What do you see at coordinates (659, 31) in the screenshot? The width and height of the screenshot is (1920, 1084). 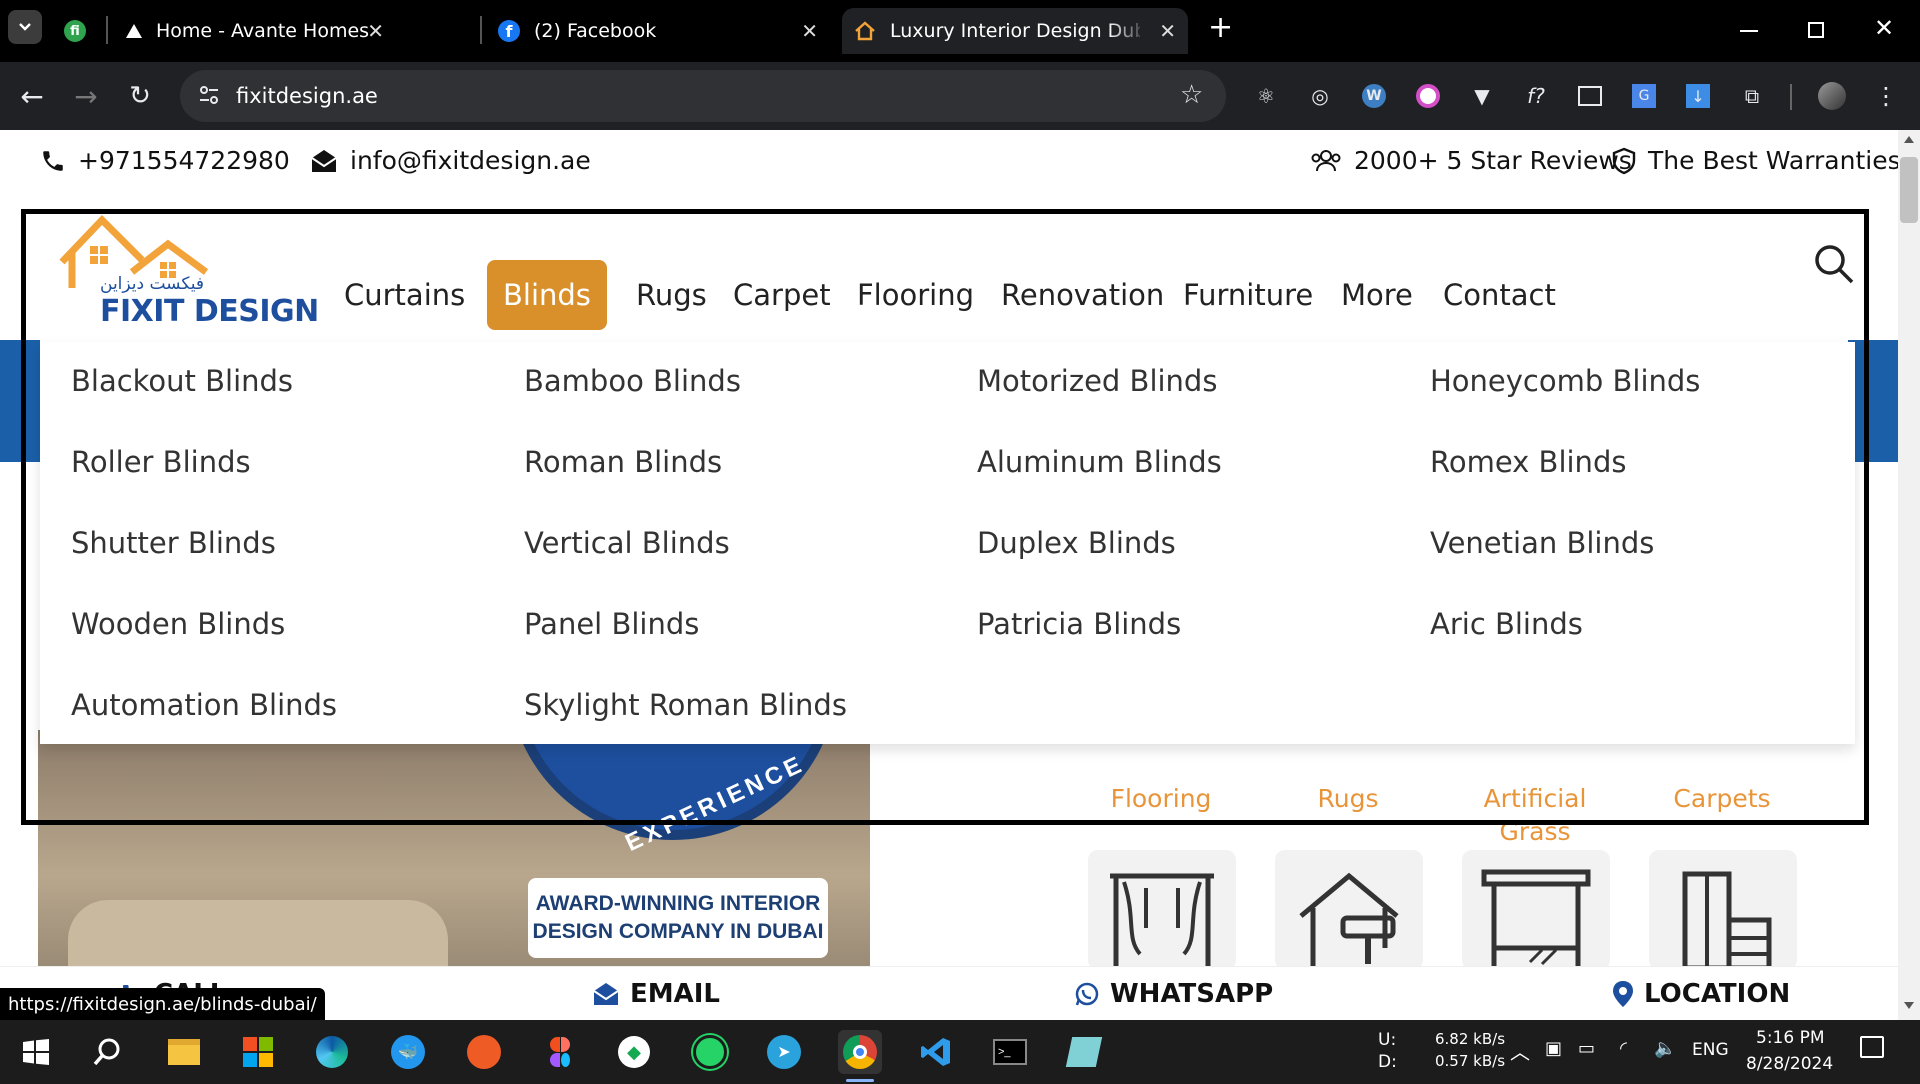 I see `tab-facebook: f (2) Facebook ✕` at bounding box center [659, 31].